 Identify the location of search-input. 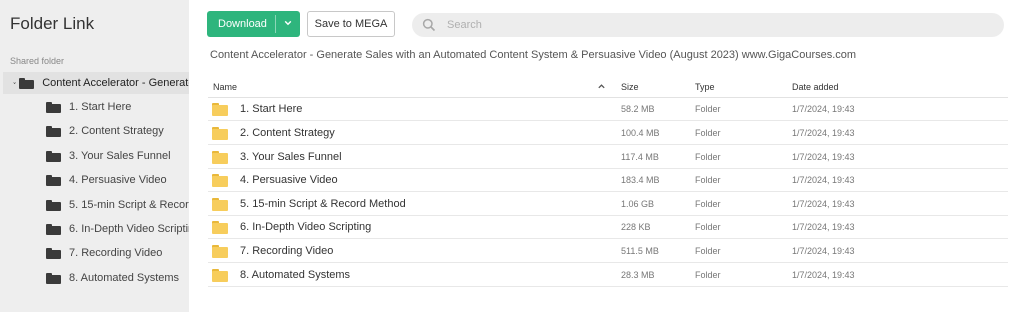
(697, 25).